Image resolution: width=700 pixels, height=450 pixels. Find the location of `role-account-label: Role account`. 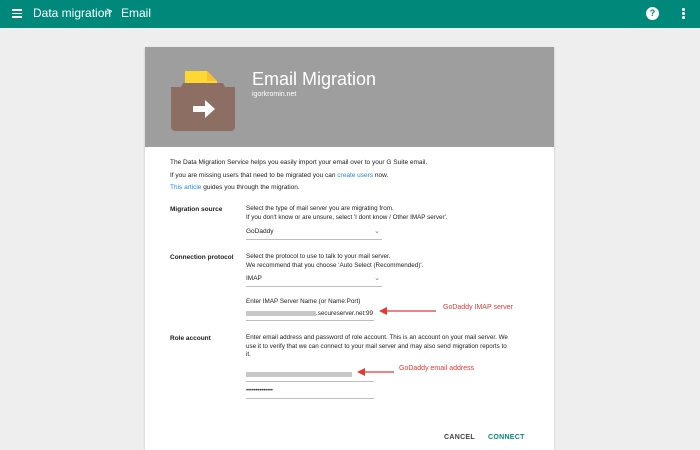

role-account-label: Role account is located at coordinates (190, 338).